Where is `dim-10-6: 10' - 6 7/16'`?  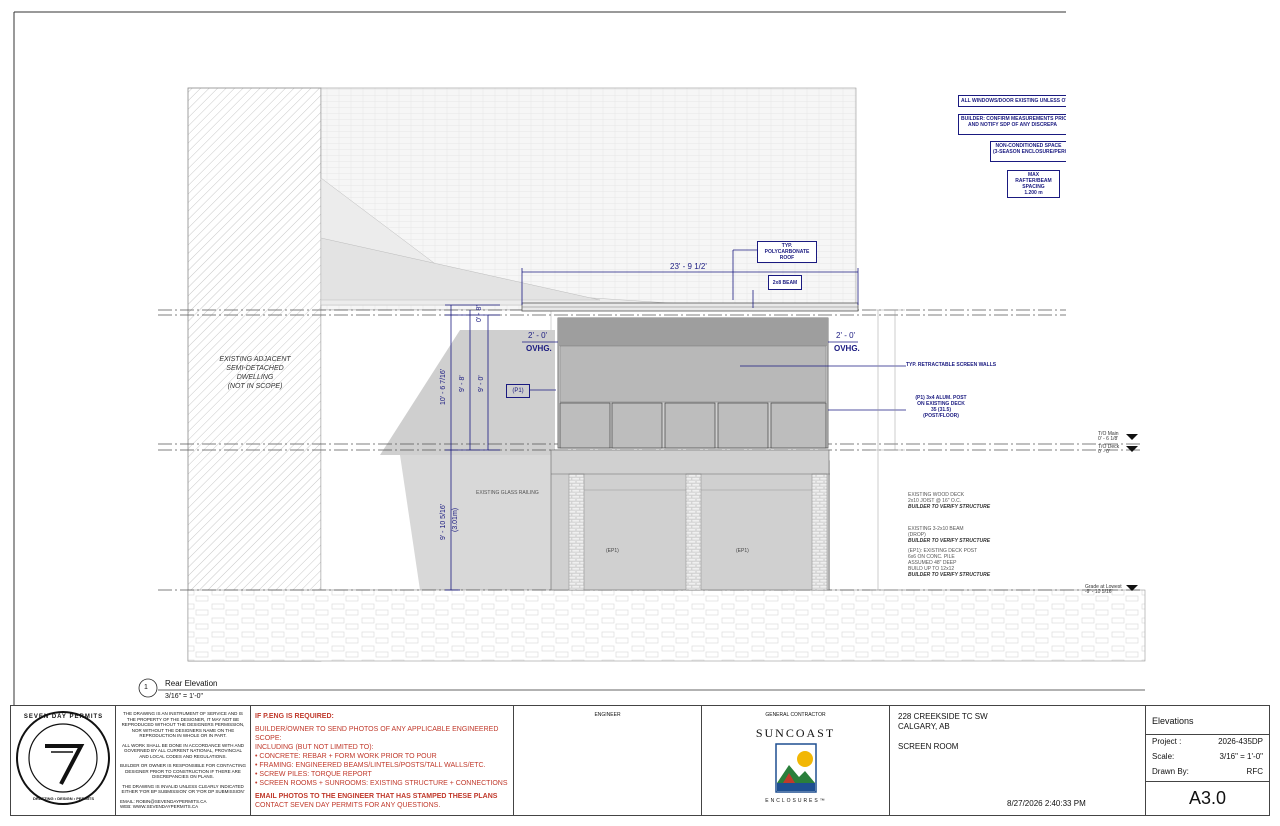 dim-10-6: 10' - 6 7/16' is located at coordinates (443, 386).